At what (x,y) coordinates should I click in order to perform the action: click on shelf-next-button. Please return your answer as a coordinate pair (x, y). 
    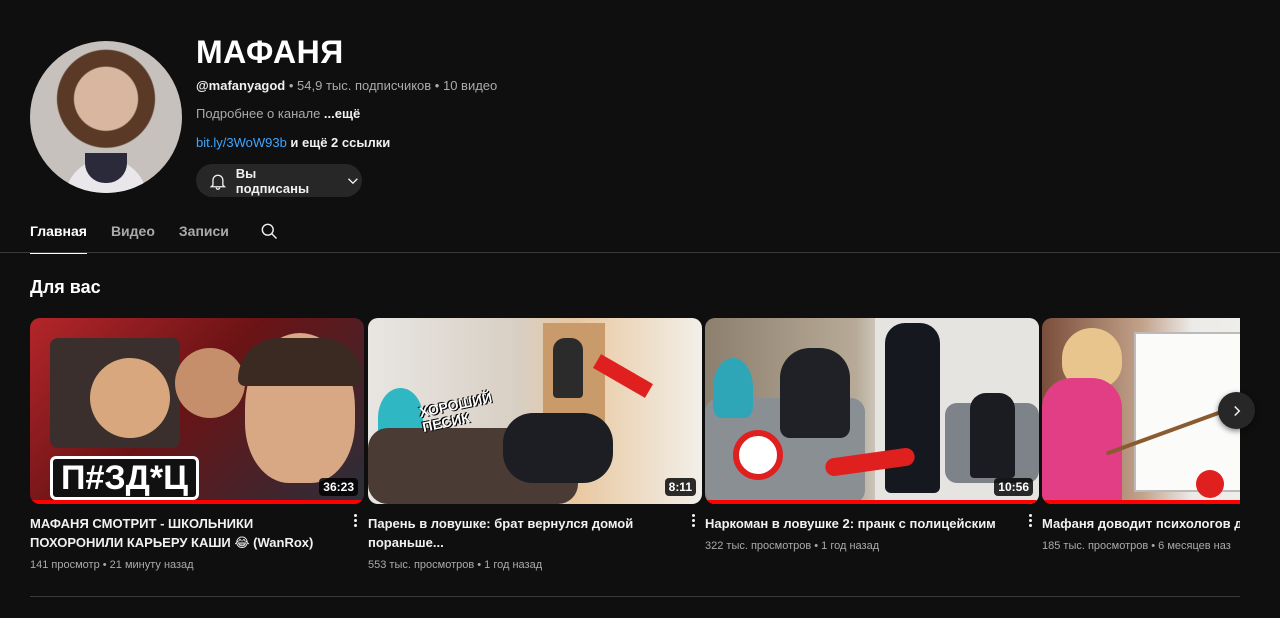
    Looking at the image, I should click on (1236, 410).